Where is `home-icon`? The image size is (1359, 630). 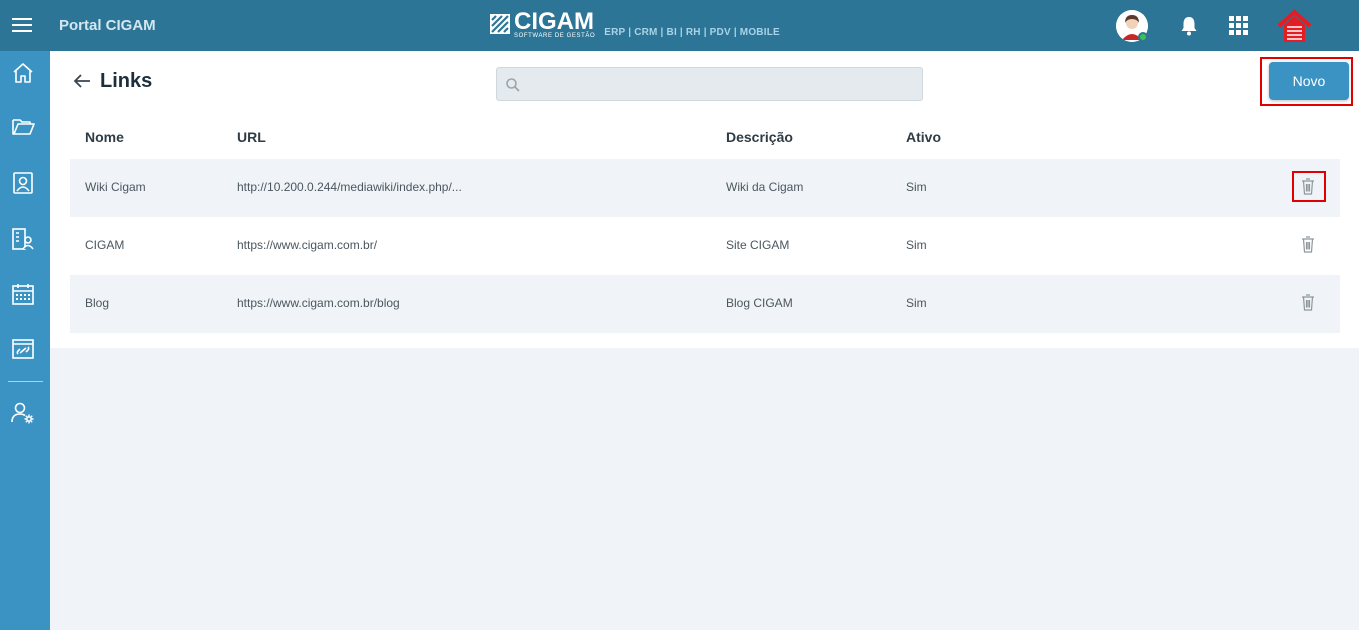
home-icon is located at coordinates (23, 73).